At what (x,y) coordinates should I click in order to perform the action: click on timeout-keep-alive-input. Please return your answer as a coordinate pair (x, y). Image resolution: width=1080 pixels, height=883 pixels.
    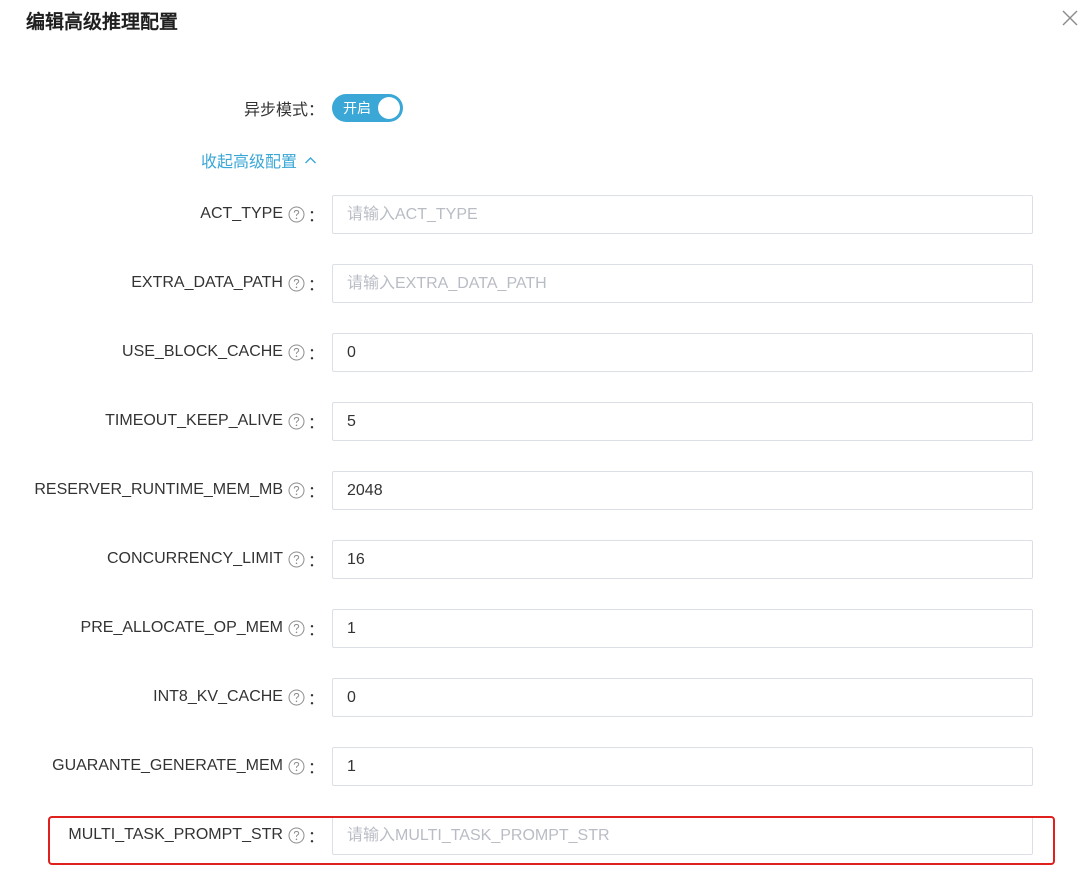
    Looking at the image, I should click on (682, 421).